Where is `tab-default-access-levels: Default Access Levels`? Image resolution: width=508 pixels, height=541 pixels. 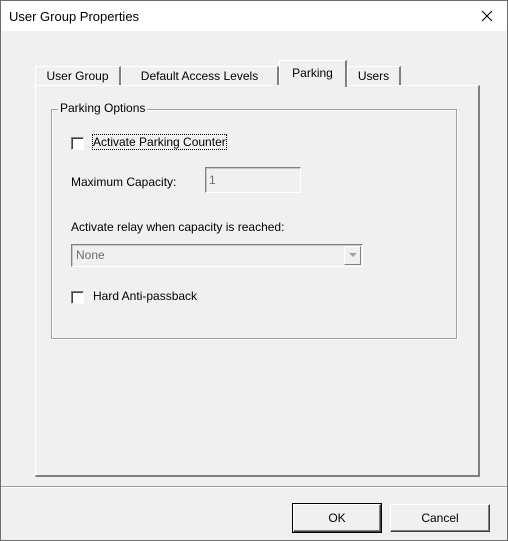
tab-default-access-levels: Default Access Levels is located at coordinates (200, 76).